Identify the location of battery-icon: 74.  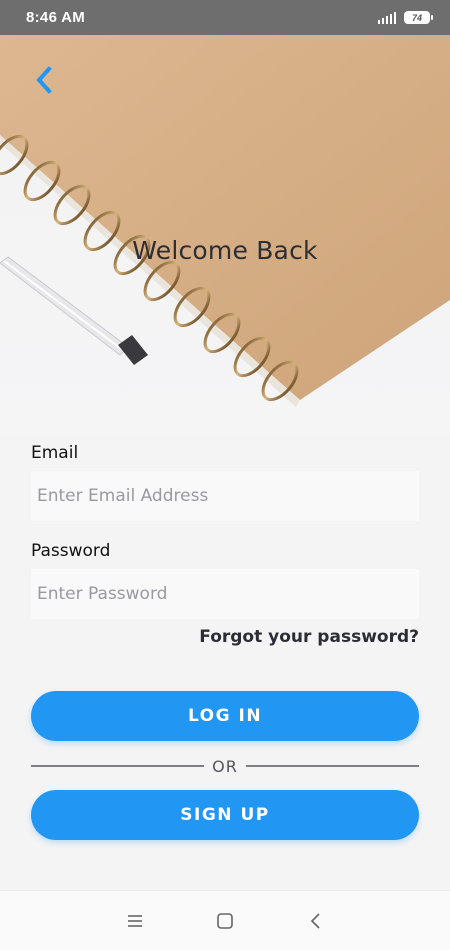
(418, 17).